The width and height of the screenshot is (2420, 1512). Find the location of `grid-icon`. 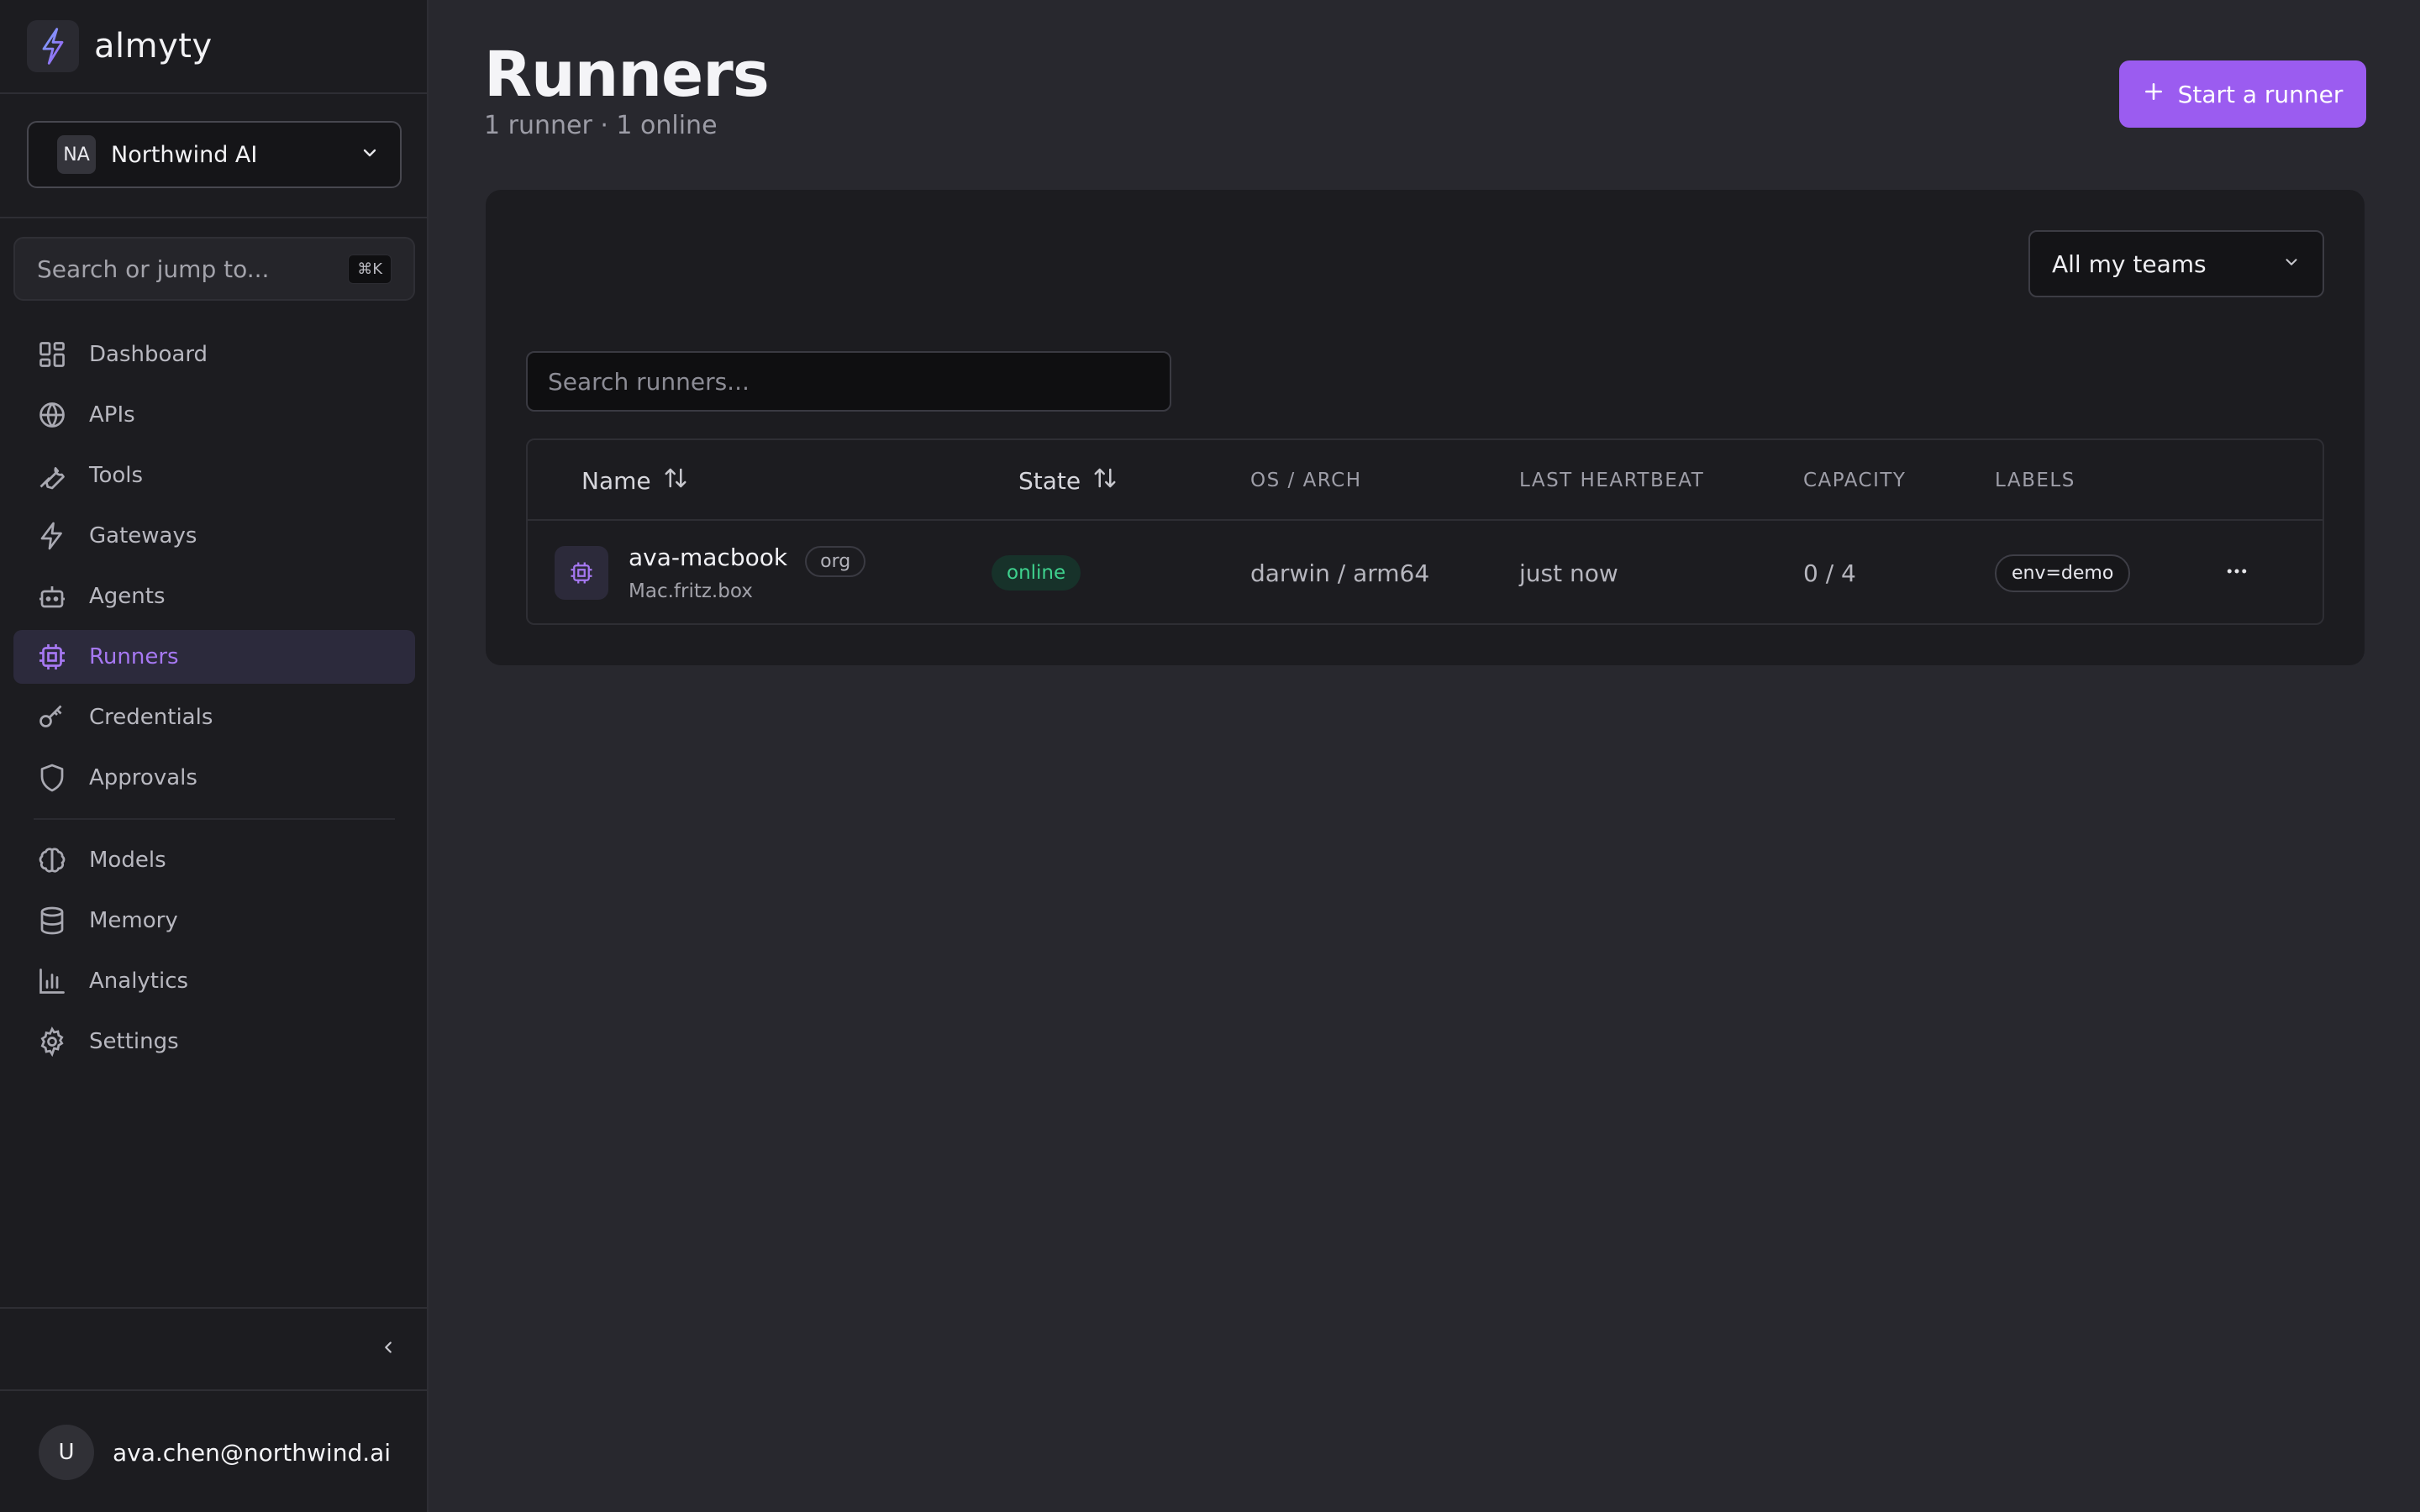

grid-icon is located at coordinates (52, 354).